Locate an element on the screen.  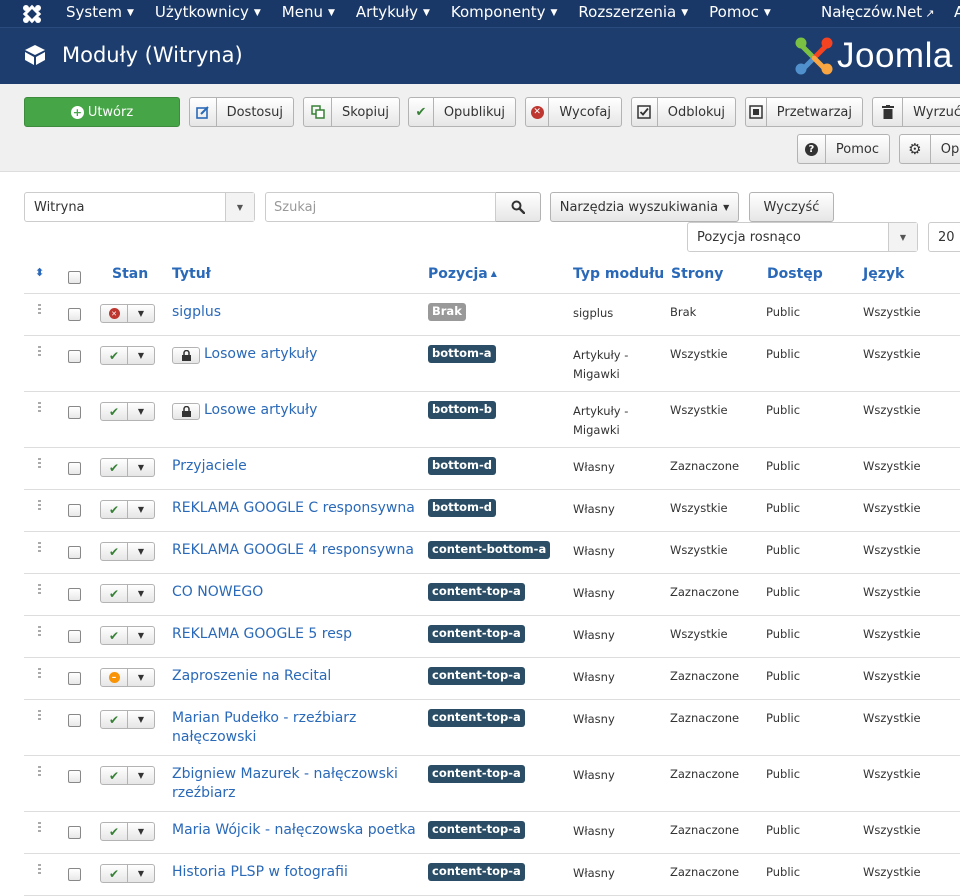
batch-button: Przetwarzaj is located at coordinates (804, 112).